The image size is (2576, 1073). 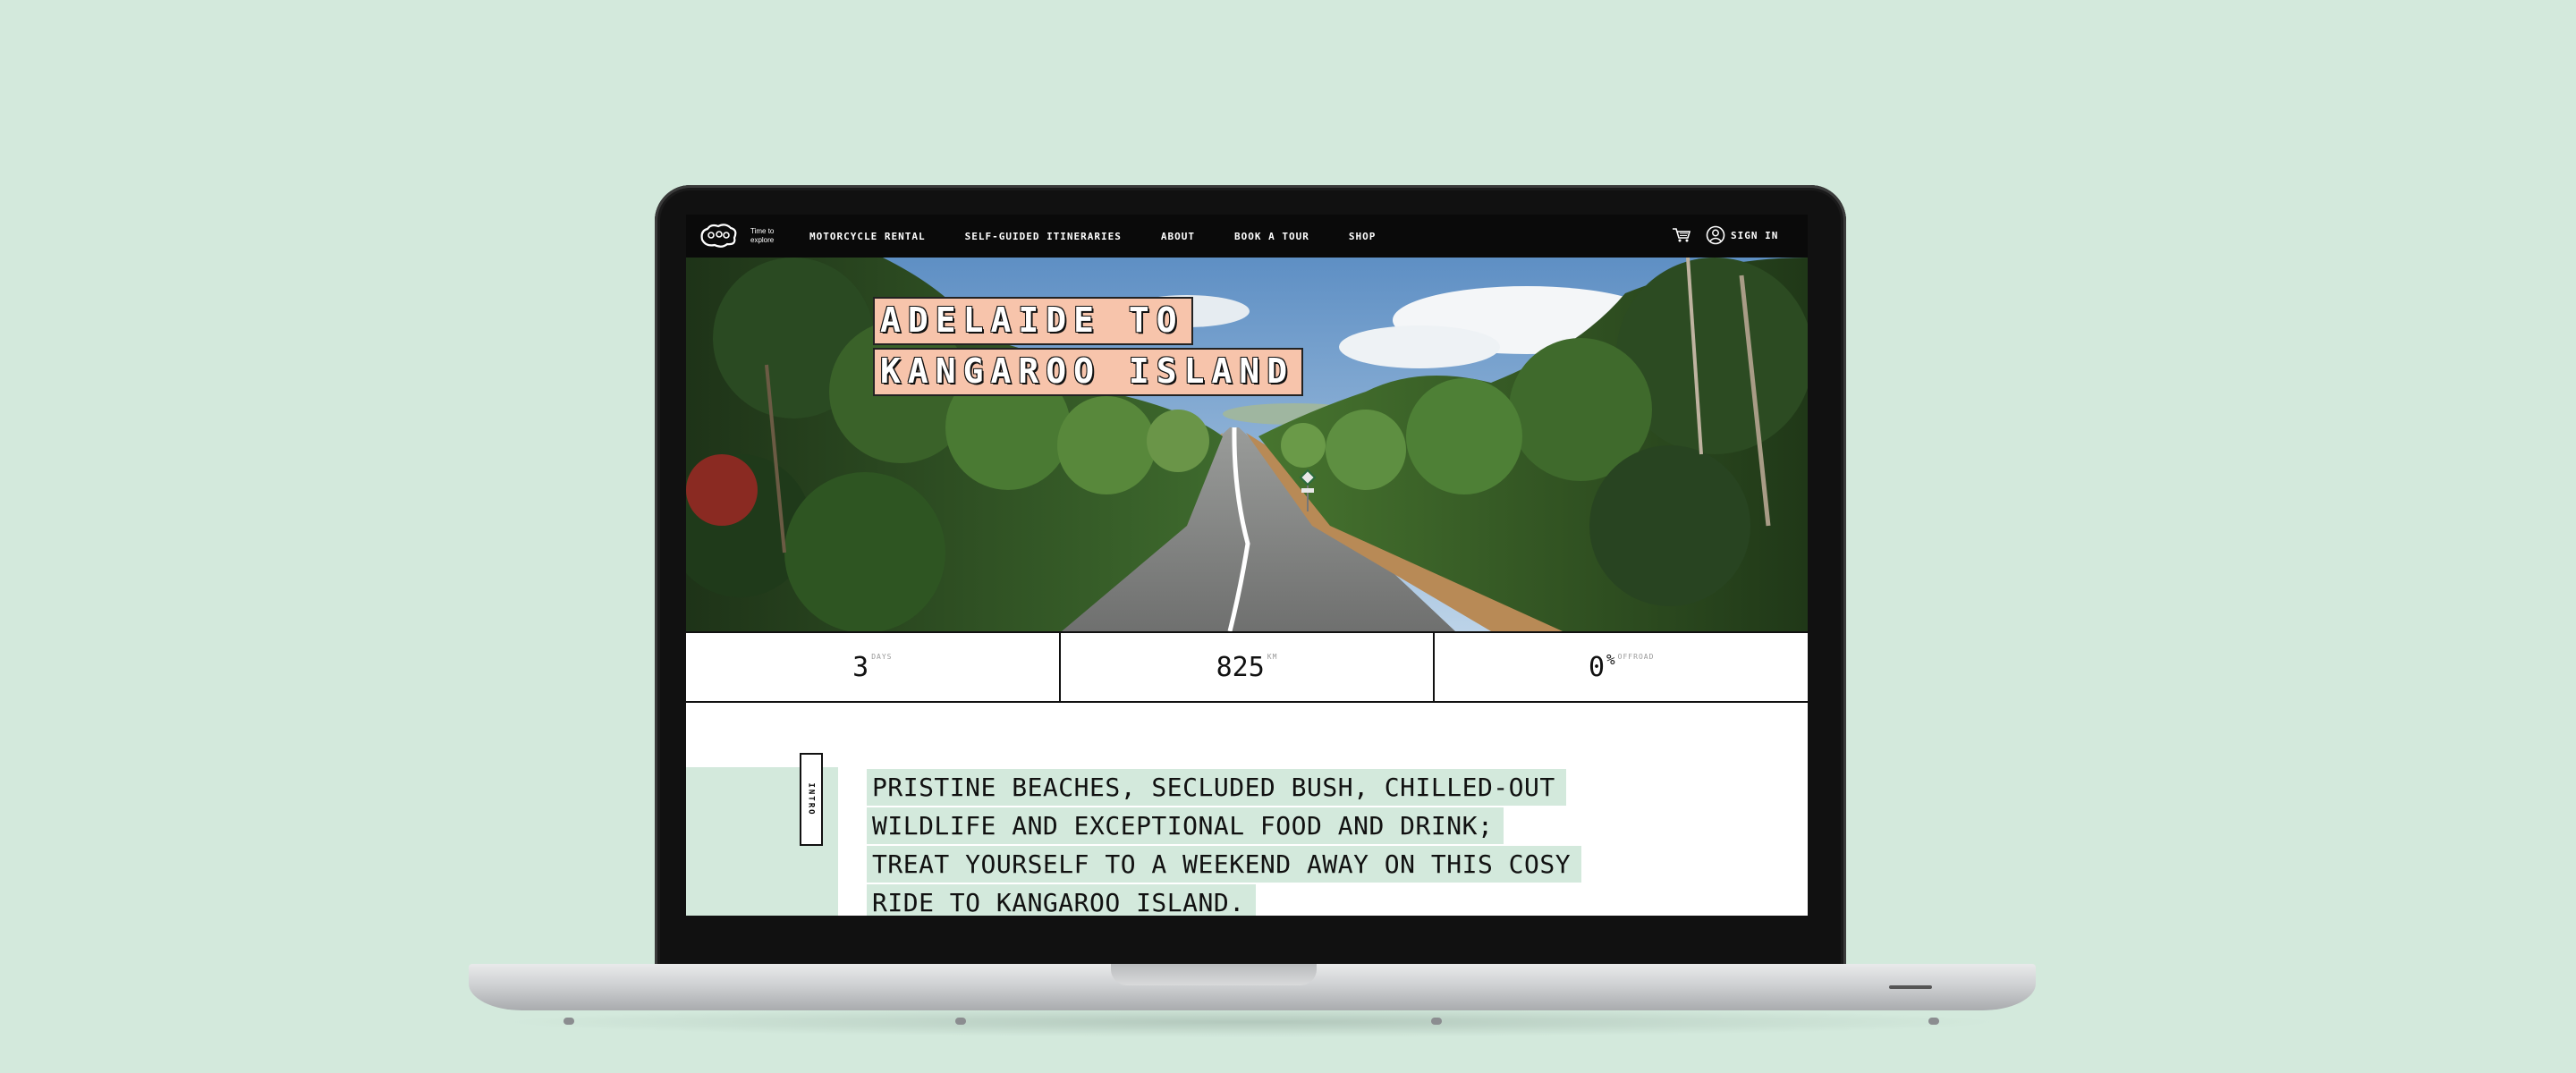 What do you see at coordinates (873, 667) in the screenshot?
I see `stat-days: 3 DAYS` at bounding box center [873, 667].